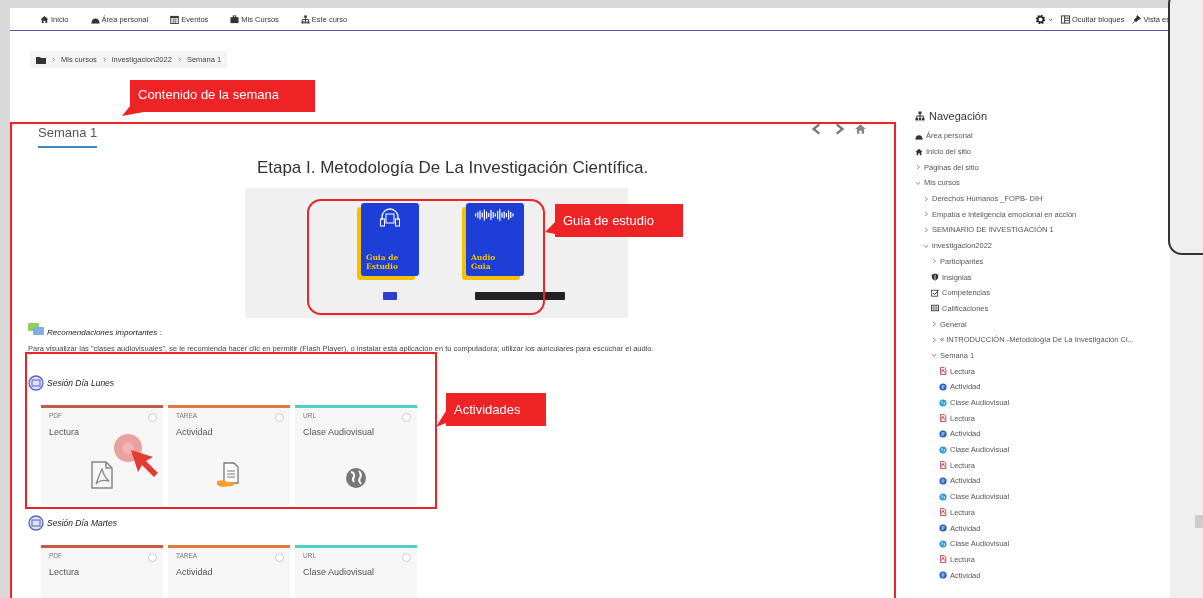 This screenshot has width=1203, height=598. I want to click on section-title: Etapa I. Metodología De La Investigación Científica., so click(452, 168).